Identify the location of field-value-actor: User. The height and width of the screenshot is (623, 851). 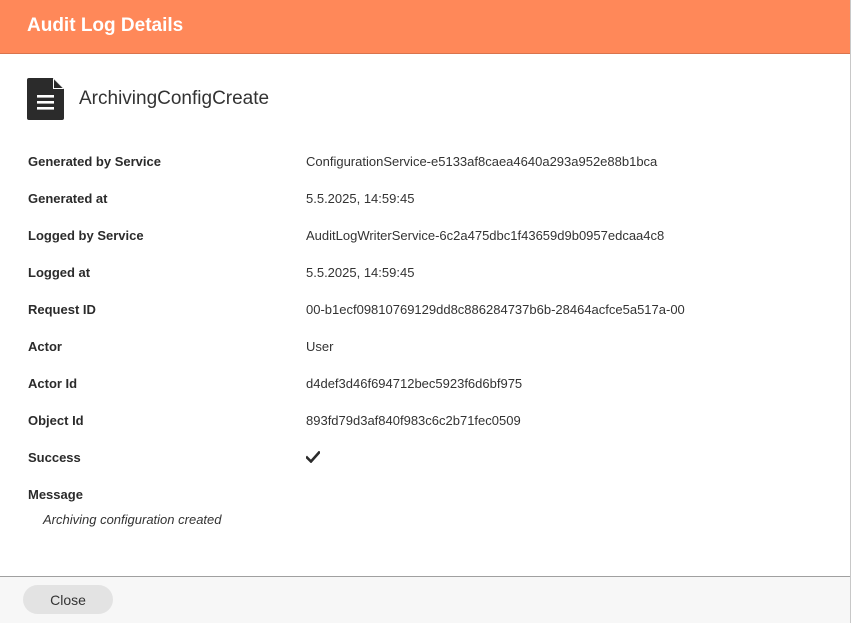
(320, 346).